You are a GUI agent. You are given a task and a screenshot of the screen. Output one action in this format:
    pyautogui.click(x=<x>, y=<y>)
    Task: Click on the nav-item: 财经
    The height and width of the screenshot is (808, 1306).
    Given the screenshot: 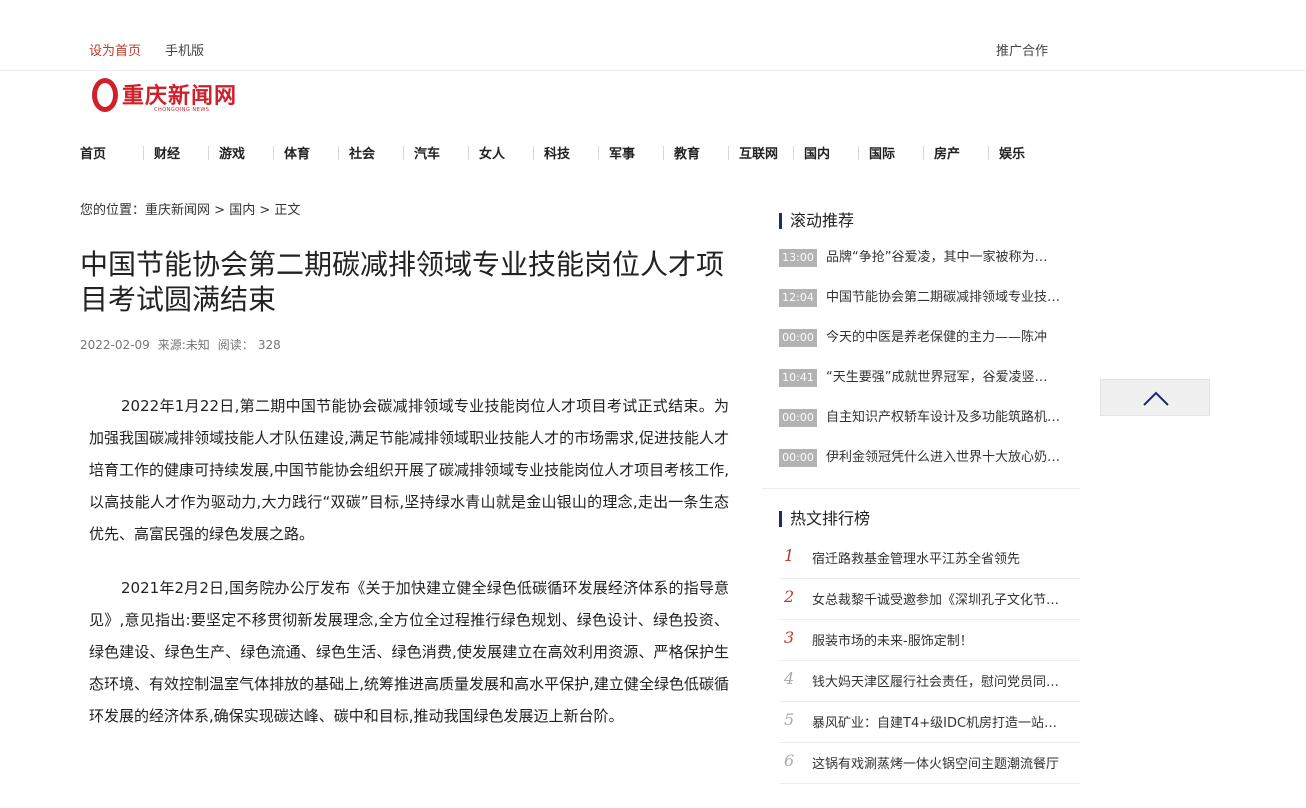 What is the action you would take?
    pyautogui.click(x=167, y=152)
    